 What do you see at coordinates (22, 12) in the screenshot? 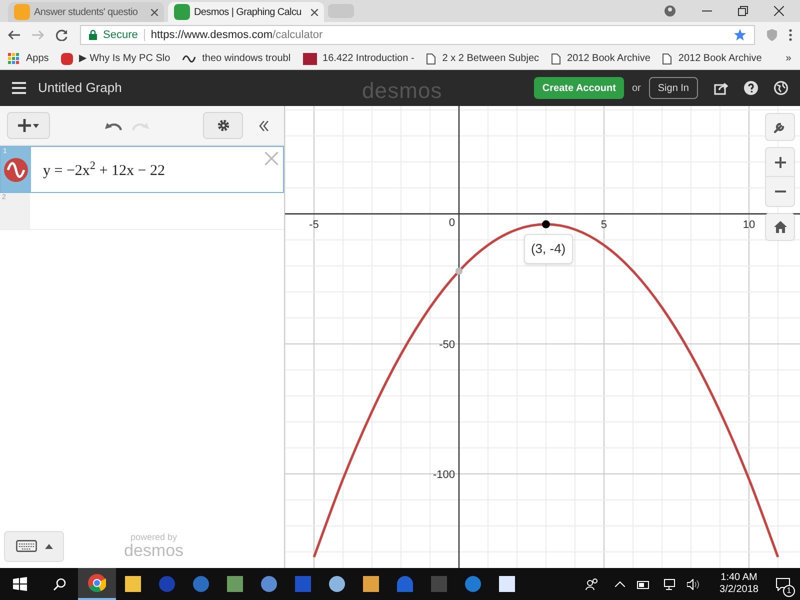
I see `answers-favicon-icon` at bounding box center [22, 12].